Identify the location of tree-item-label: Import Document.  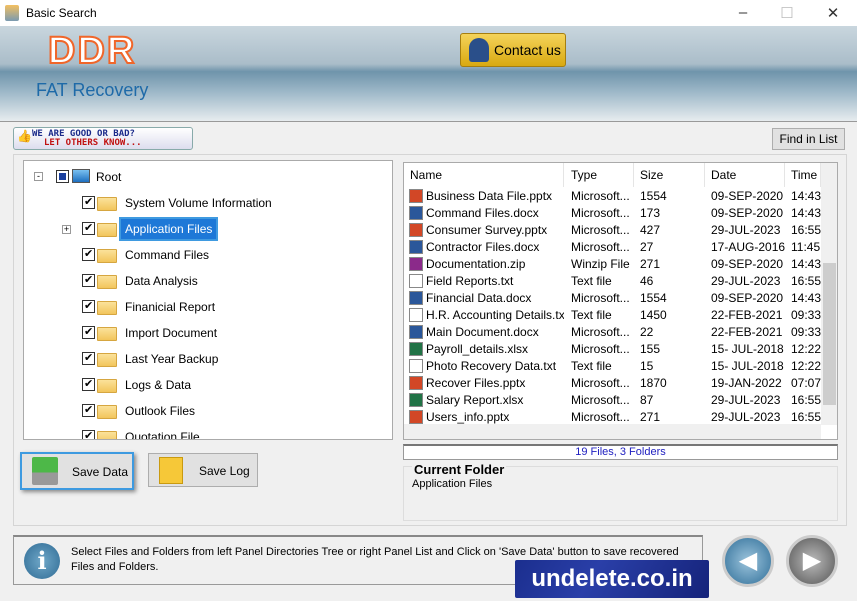
(171, 333).